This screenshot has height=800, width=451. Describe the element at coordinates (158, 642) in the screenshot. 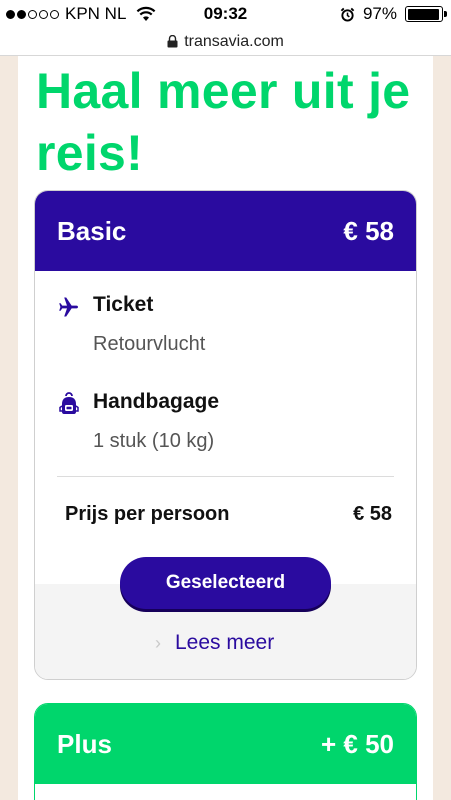

I see `chevron-right-icon: ›` at that location.